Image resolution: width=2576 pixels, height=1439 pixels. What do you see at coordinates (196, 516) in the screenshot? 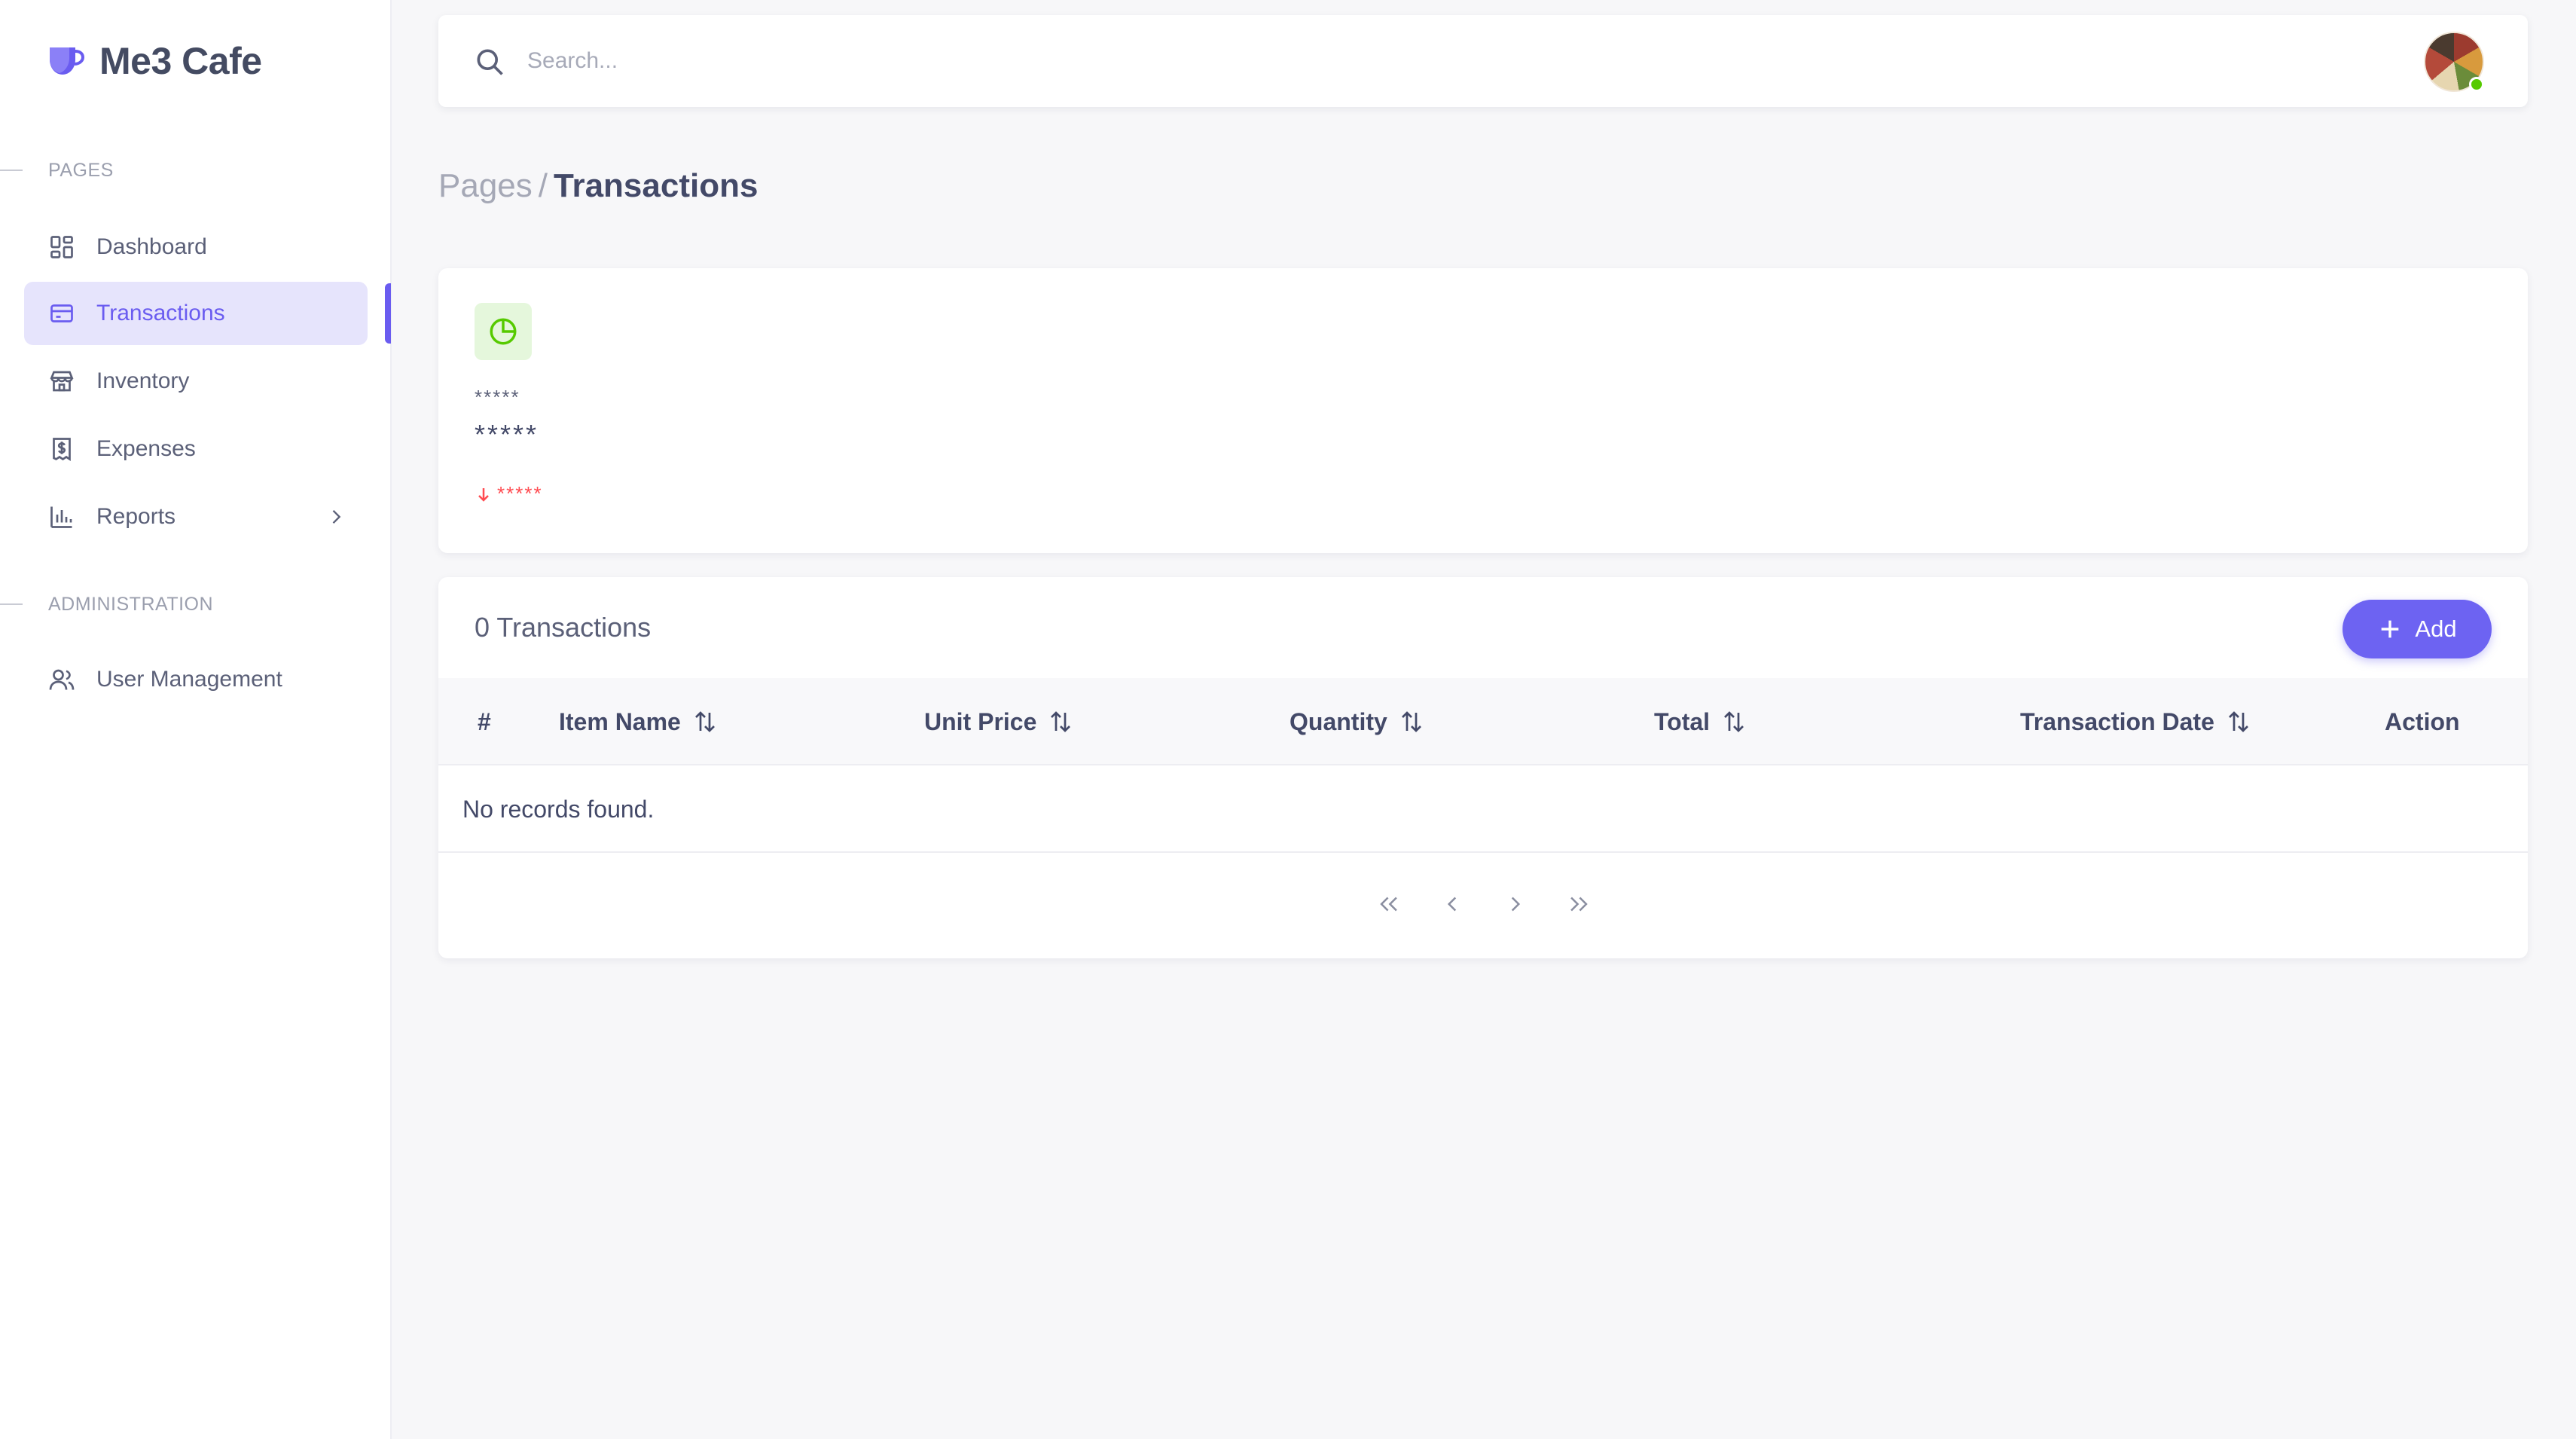
I see `sidebar-item-reports: Reports` at bounding box center [196, 516].